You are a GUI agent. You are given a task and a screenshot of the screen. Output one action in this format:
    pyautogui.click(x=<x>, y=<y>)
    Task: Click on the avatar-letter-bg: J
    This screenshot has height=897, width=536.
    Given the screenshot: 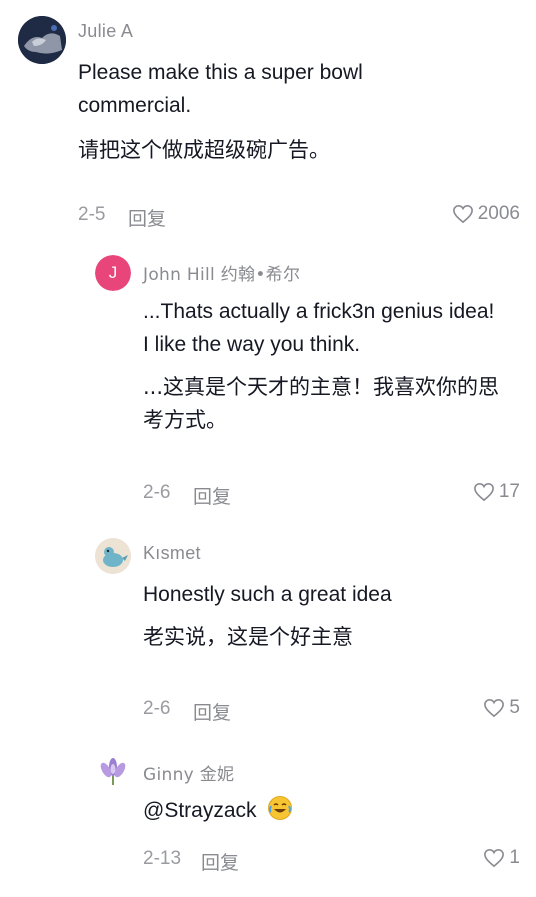 What is the action you would take?
    pyautogui.click(x=113, y=273)
    